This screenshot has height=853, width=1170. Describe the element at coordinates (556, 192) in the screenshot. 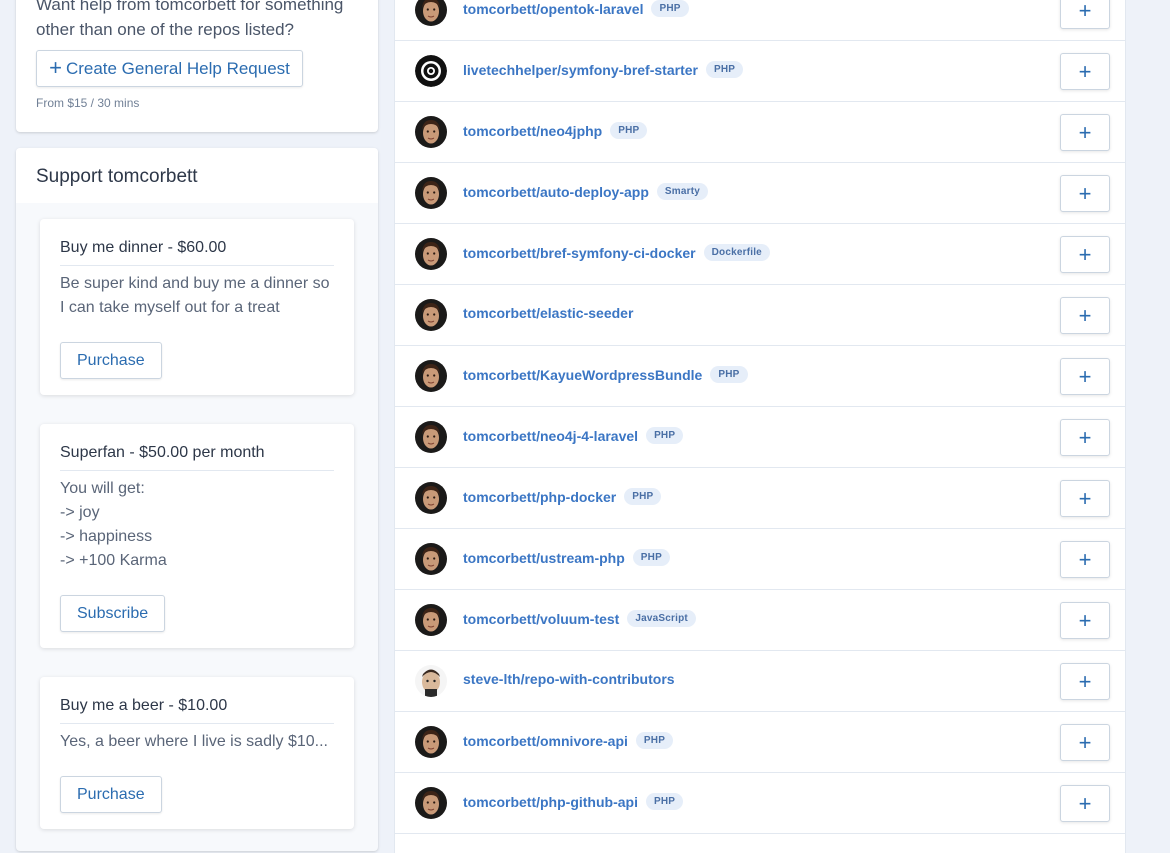

I see `repo-link: tomcorbett/auto-deploy-app` at that location.